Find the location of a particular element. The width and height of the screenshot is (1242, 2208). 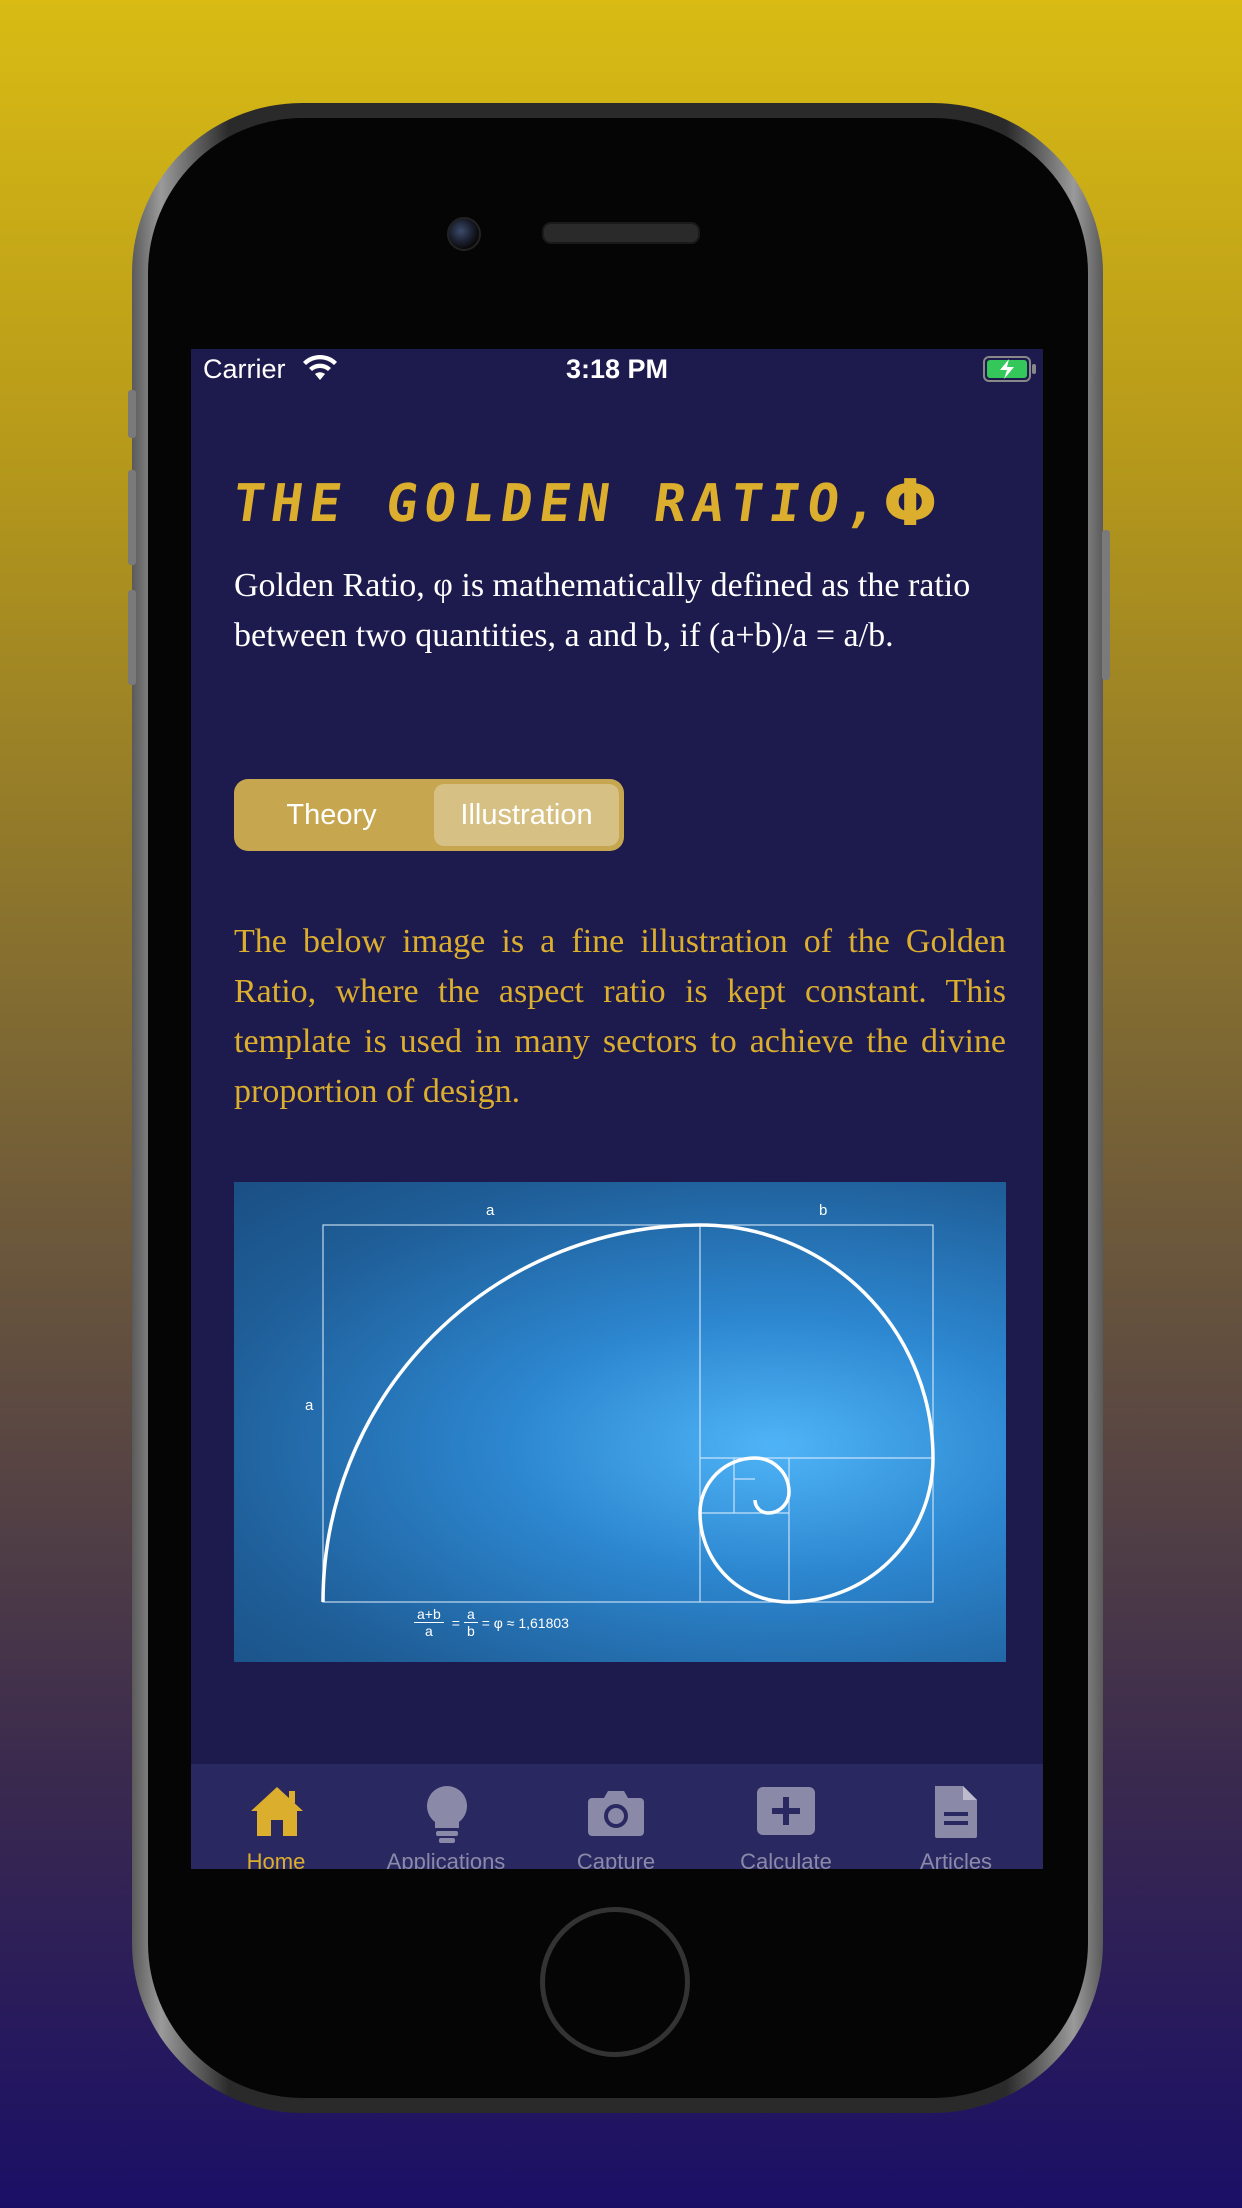

golden-spiral-diagram is located at coordinates (628, 1413).